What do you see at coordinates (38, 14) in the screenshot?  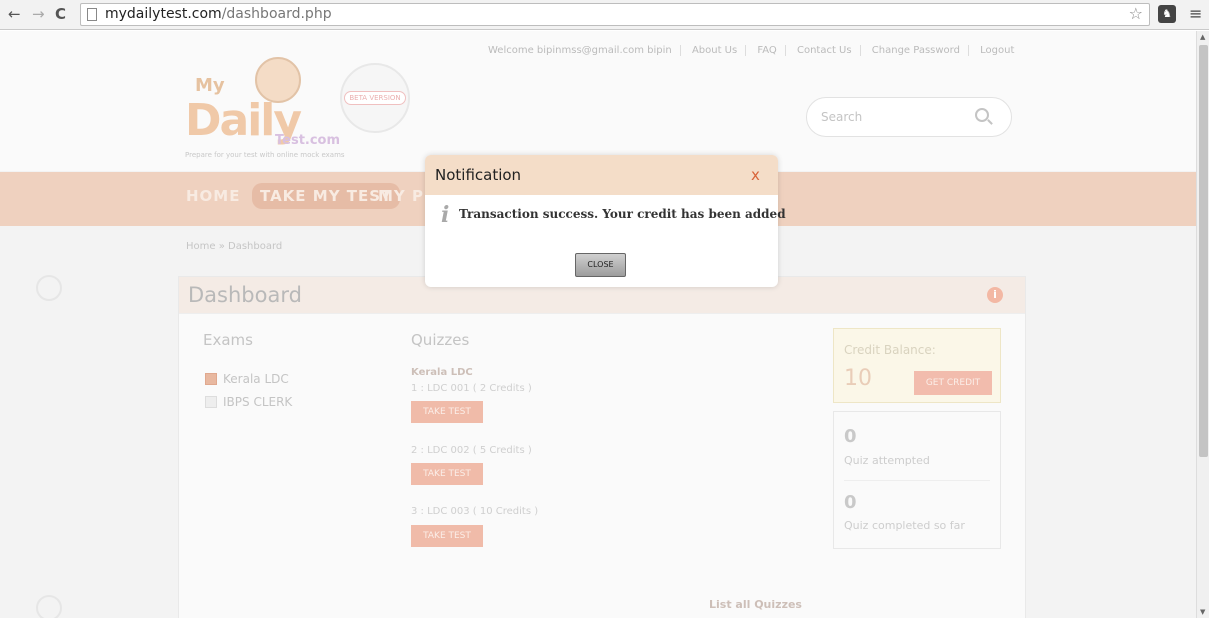 I see `forward-icon: →` at bounding box center [38, 14].